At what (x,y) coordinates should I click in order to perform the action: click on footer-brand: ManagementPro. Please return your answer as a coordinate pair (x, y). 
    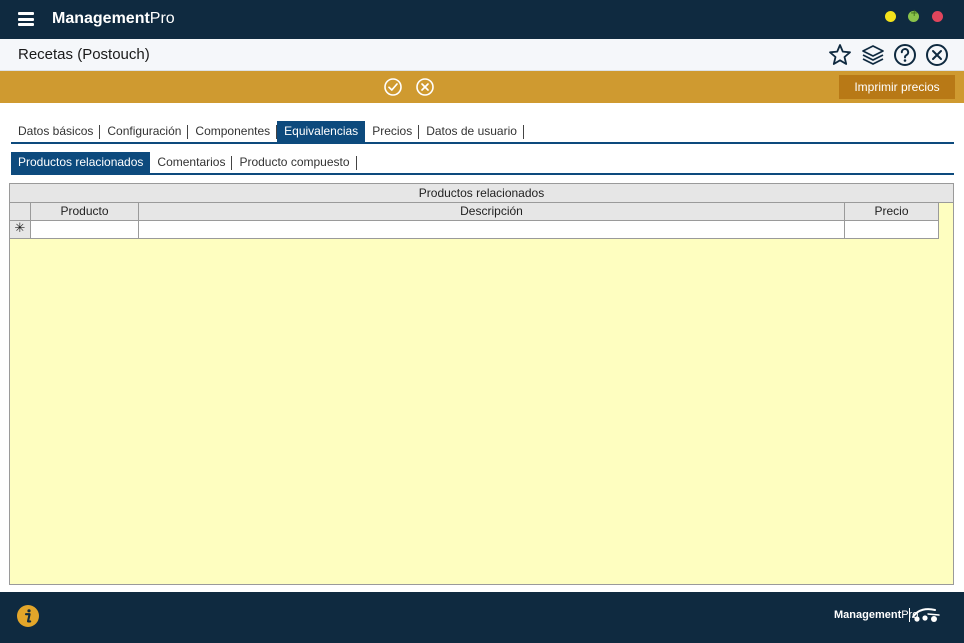
    Looking at the image, I should click on (876, 615).